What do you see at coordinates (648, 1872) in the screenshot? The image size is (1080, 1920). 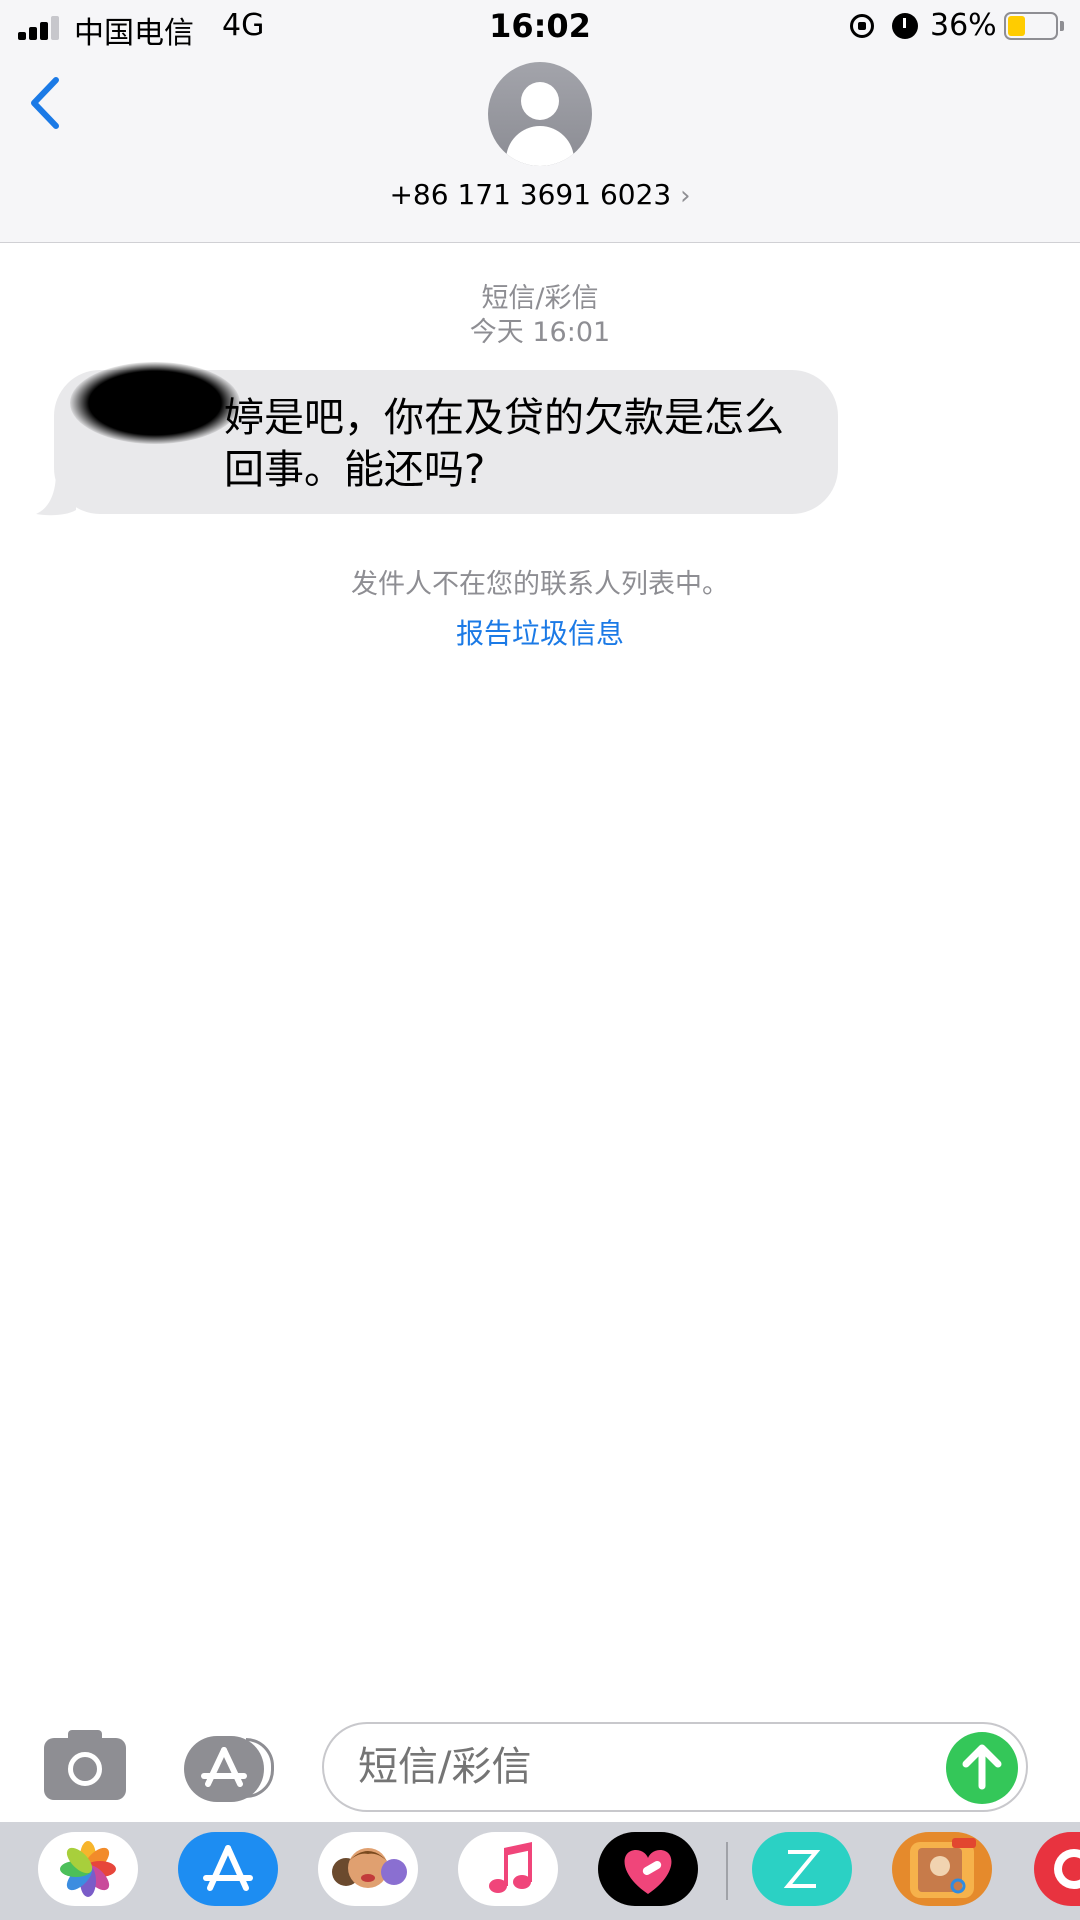 I see `heart-icon` at bounding box center [648, 1872].